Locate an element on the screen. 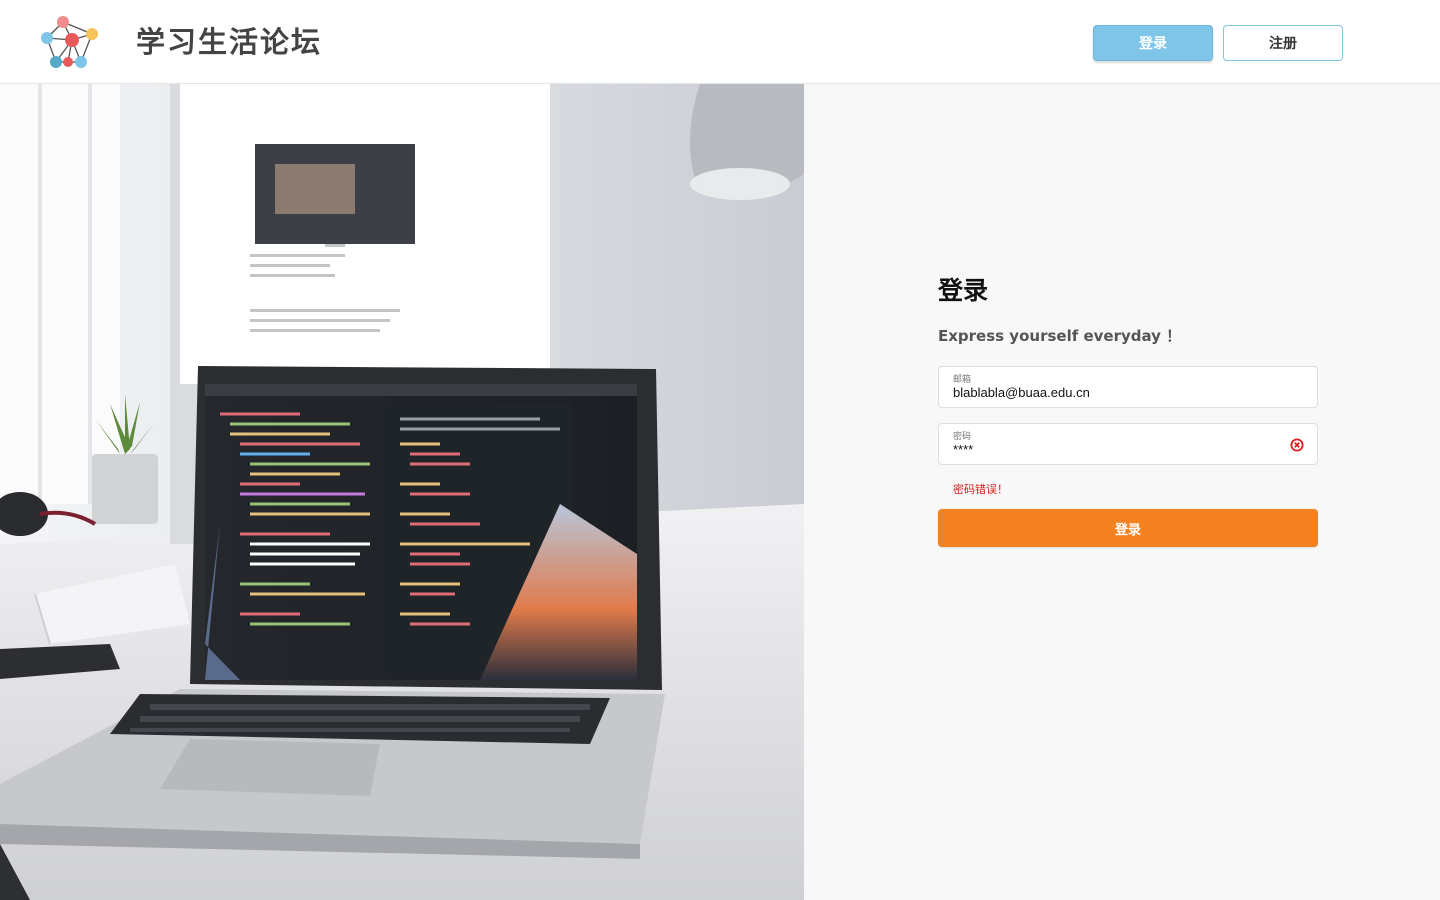 This screenshot has width=1440, height=900. password-label: 密码 is located at coordinates (962, 437).